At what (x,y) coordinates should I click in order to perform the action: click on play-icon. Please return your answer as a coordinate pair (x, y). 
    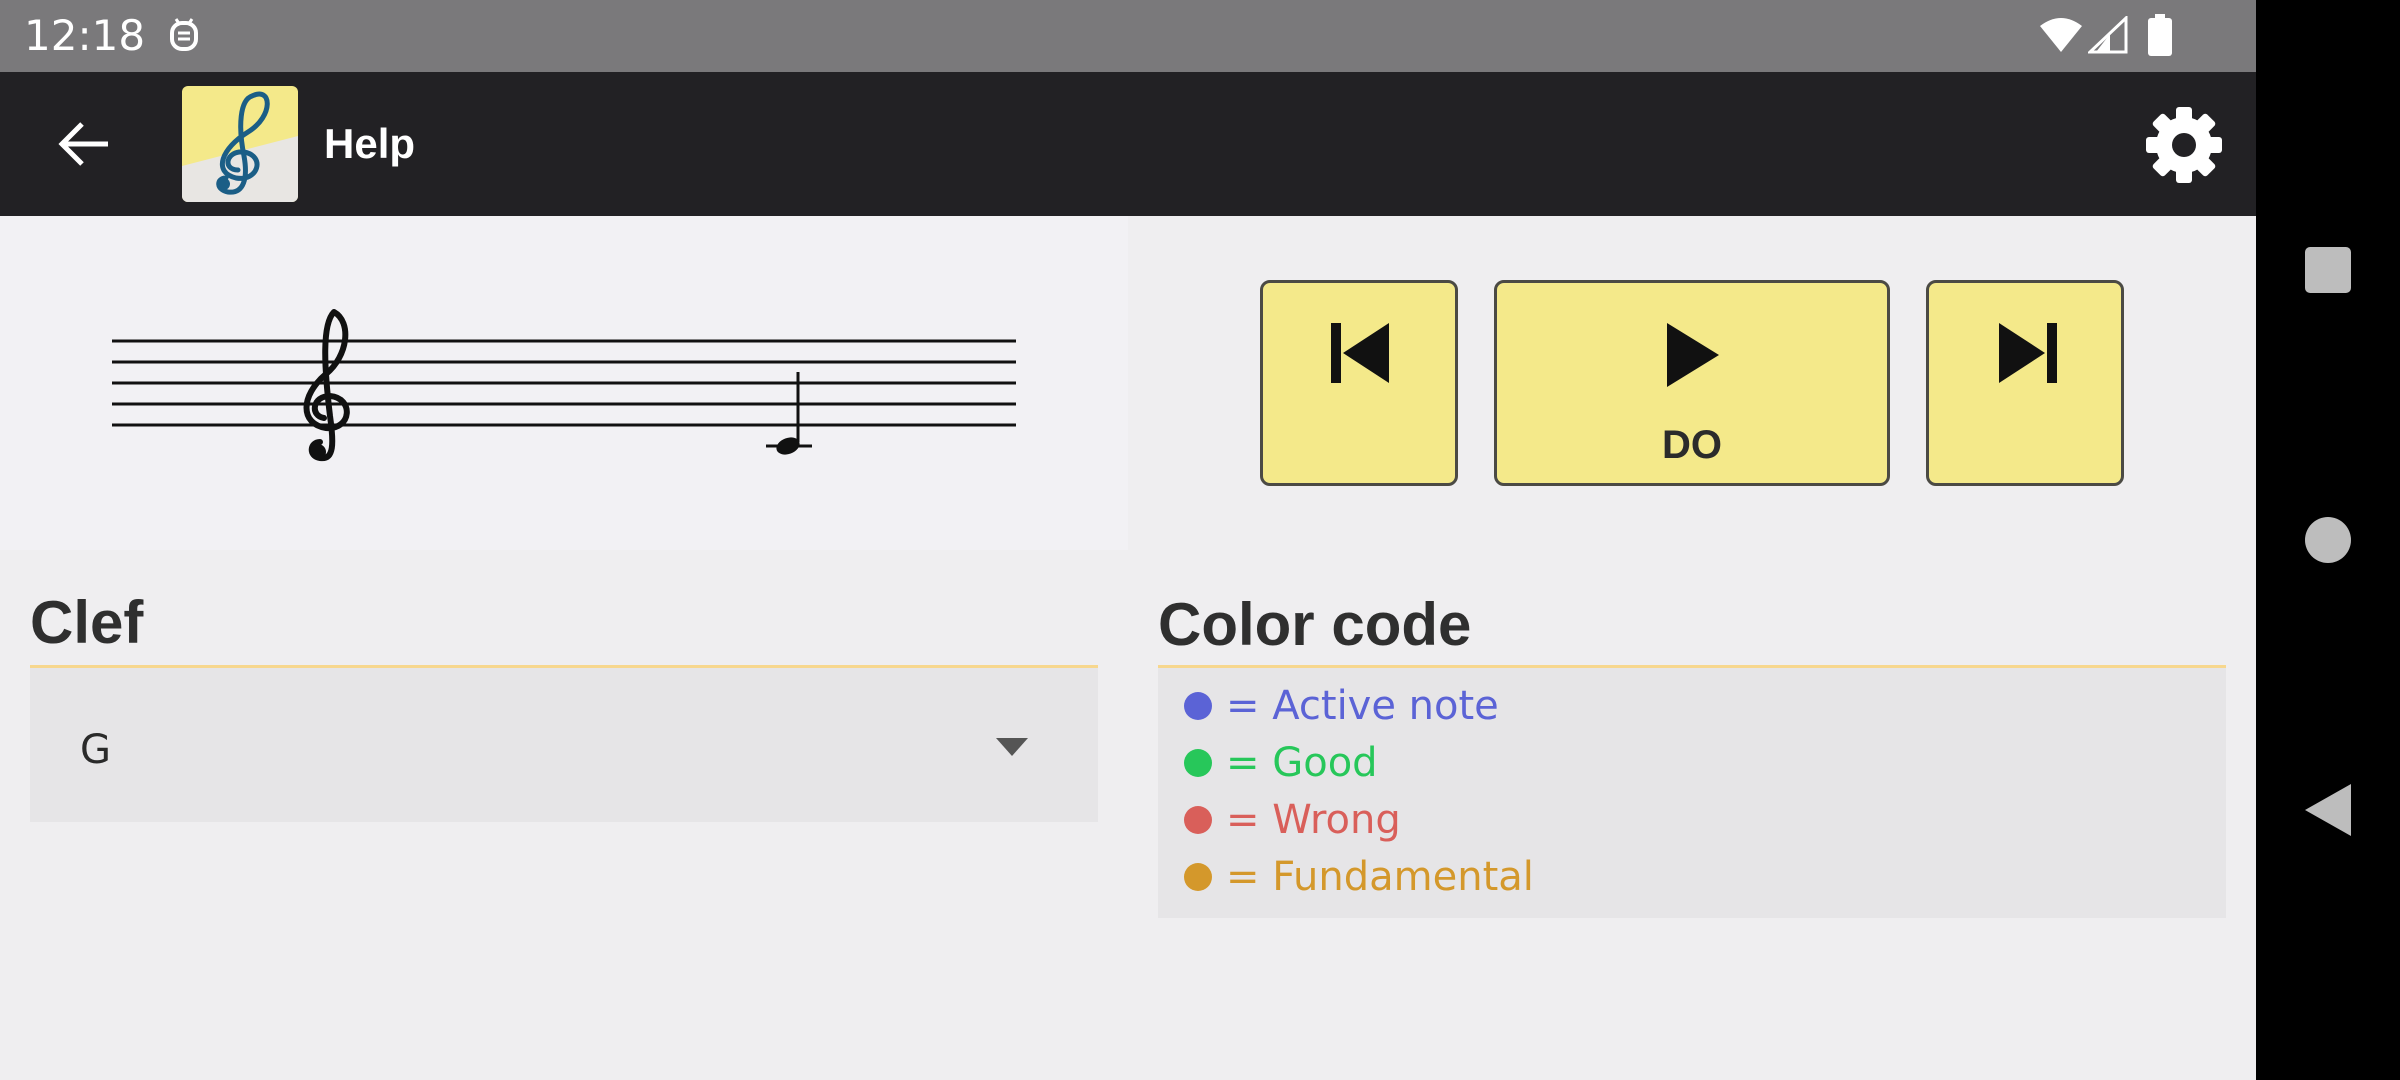
    Looking at the image, I should click on (1693, 355).